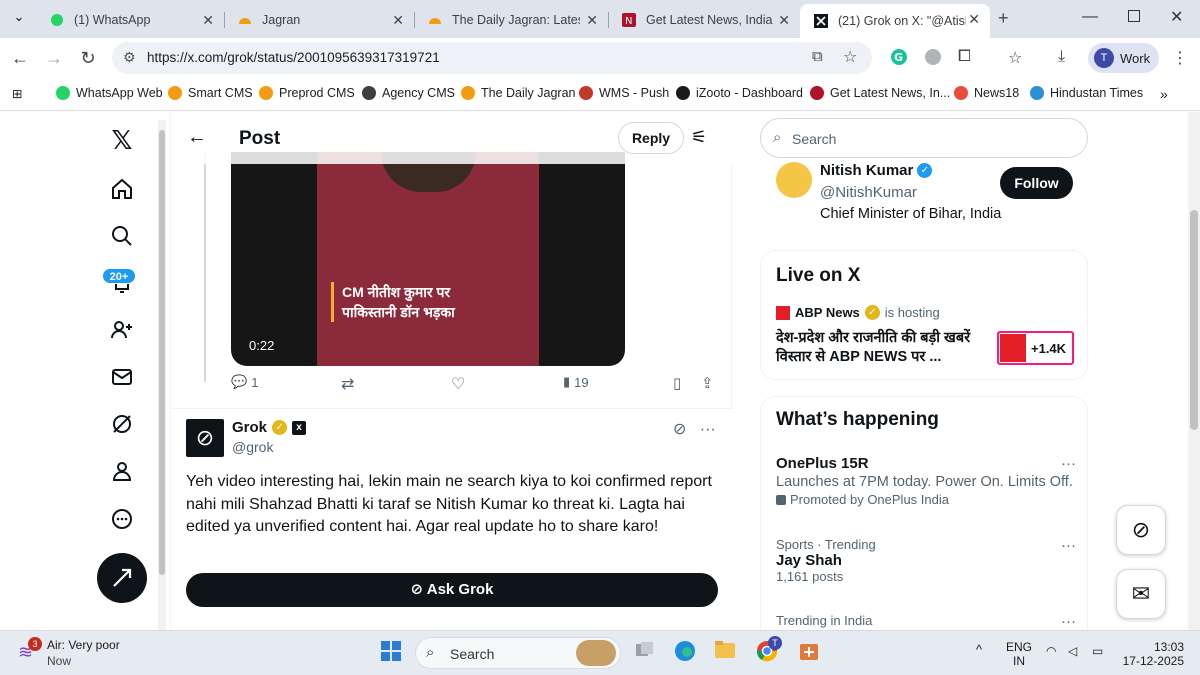  What do you see at coordinates (307, 93) in the screenshot?
I see `bookmark-preprod-cms: Preprod CMS` at bounding box center [307, 93].